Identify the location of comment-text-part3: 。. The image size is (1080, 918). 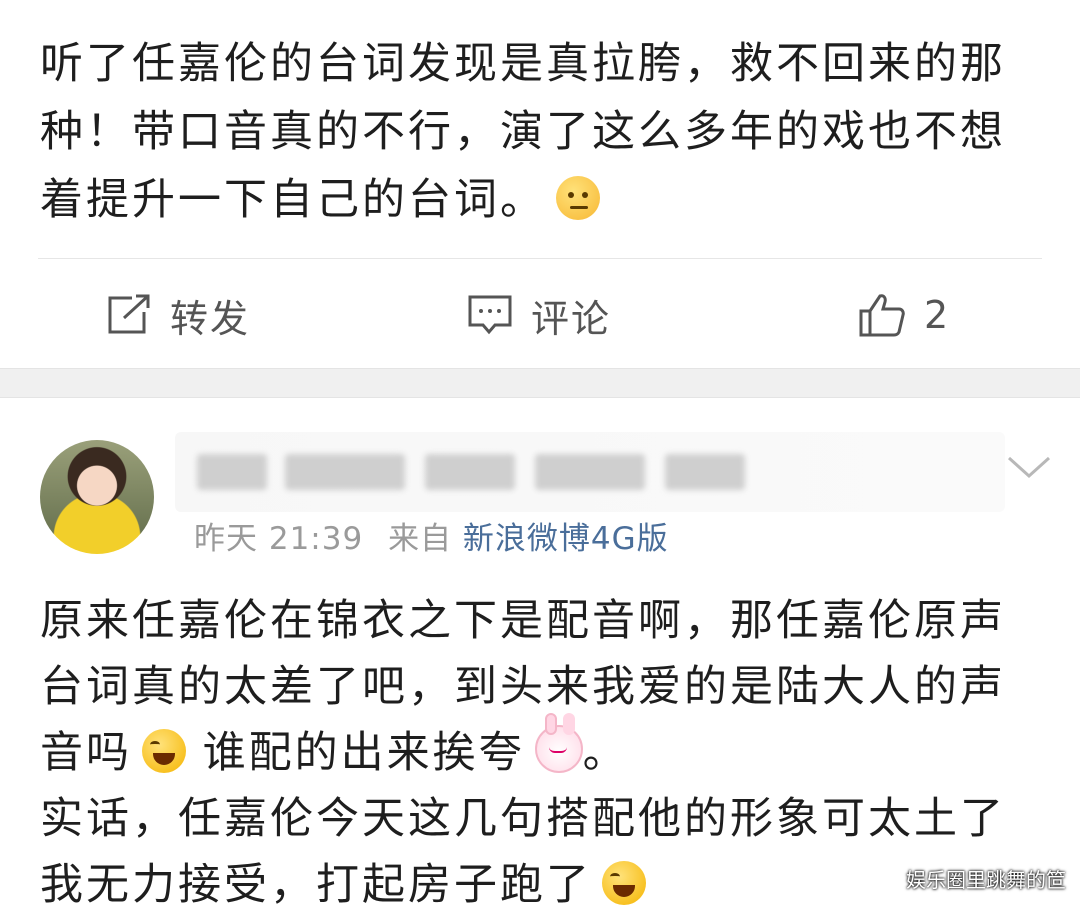
(605, 753).